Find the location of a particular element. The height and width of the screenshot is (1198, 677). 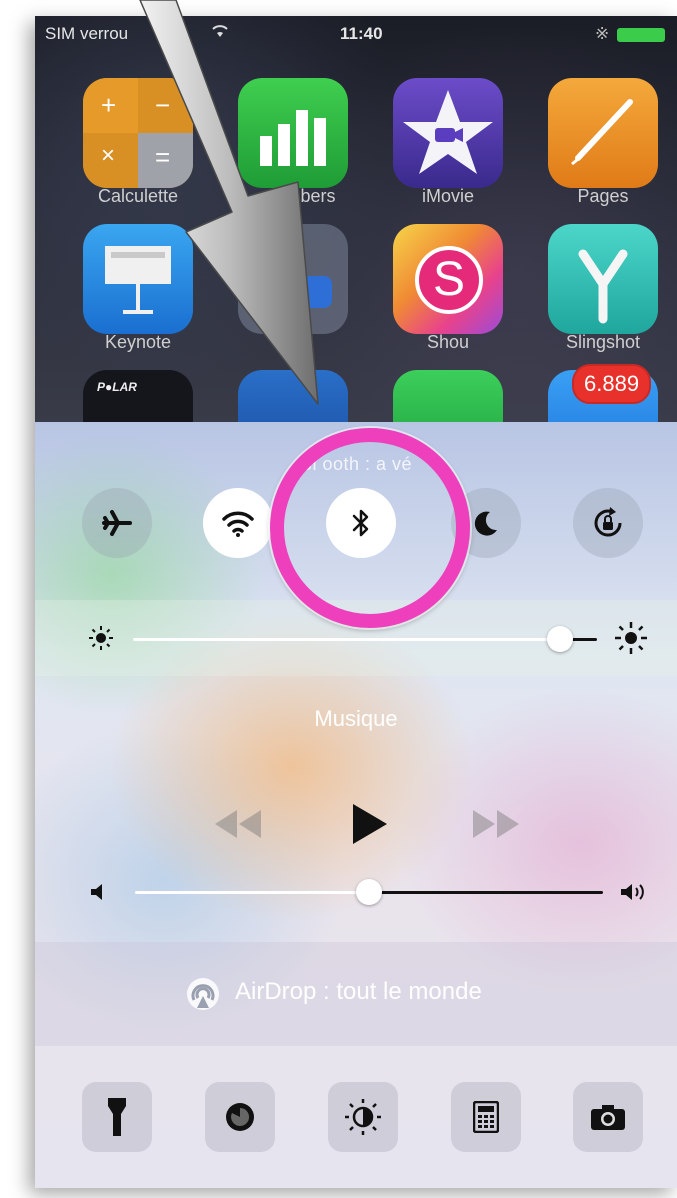

app-calculette: + − × = Calculette is located at coordinates (138, 148).